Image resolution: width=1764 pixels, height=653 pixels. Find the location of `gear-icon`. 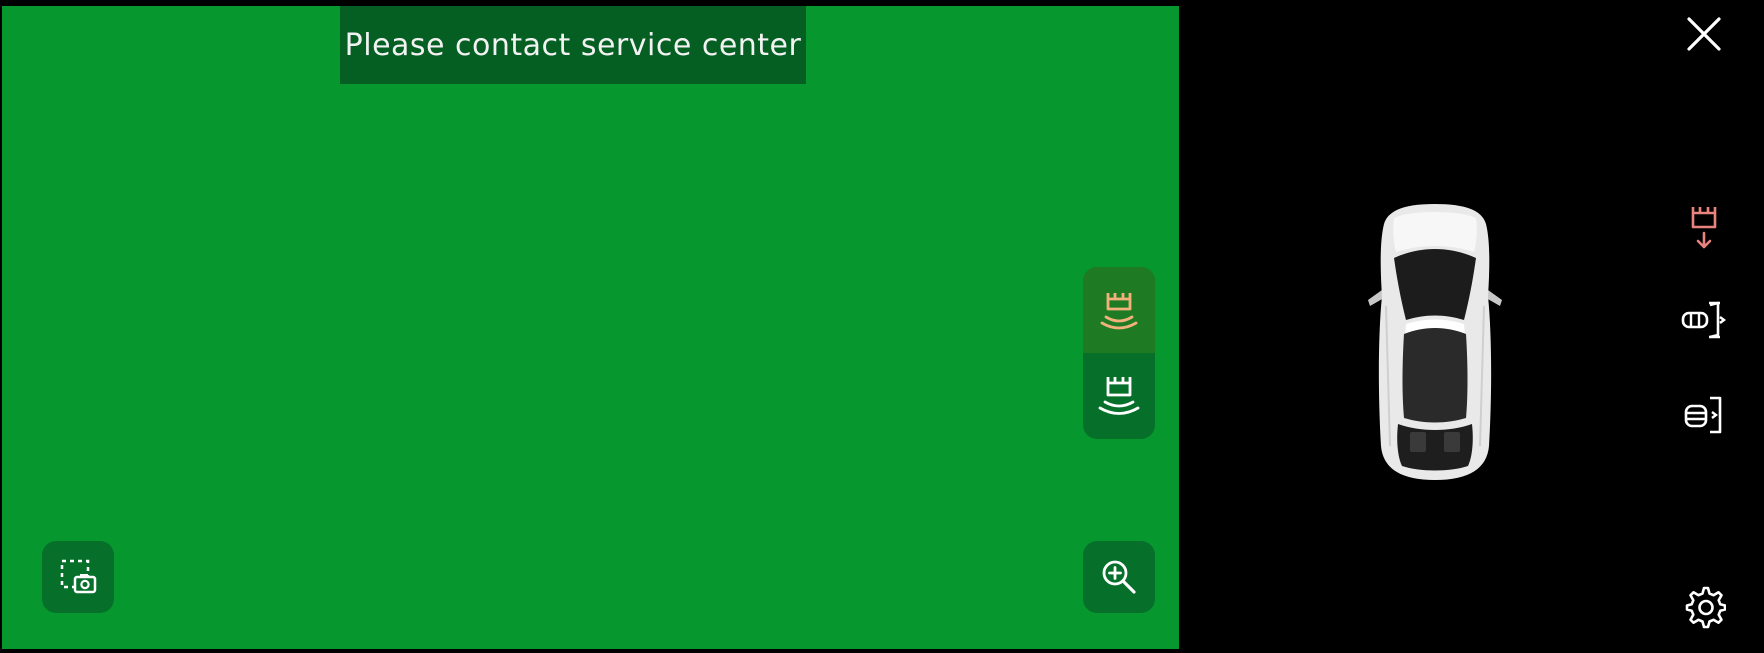

gear-icon is located at coordinates (1704, 607).